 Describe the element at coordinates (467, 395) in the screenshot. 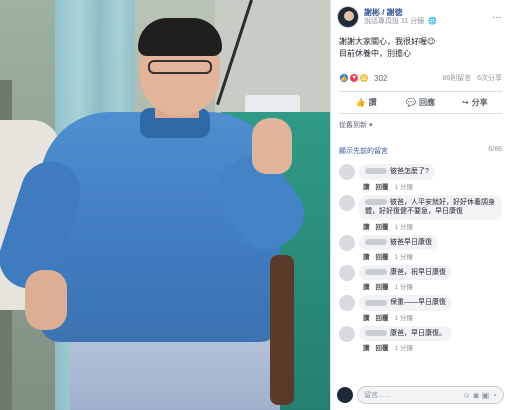

I see `emoji-icon: ☺` at that location.